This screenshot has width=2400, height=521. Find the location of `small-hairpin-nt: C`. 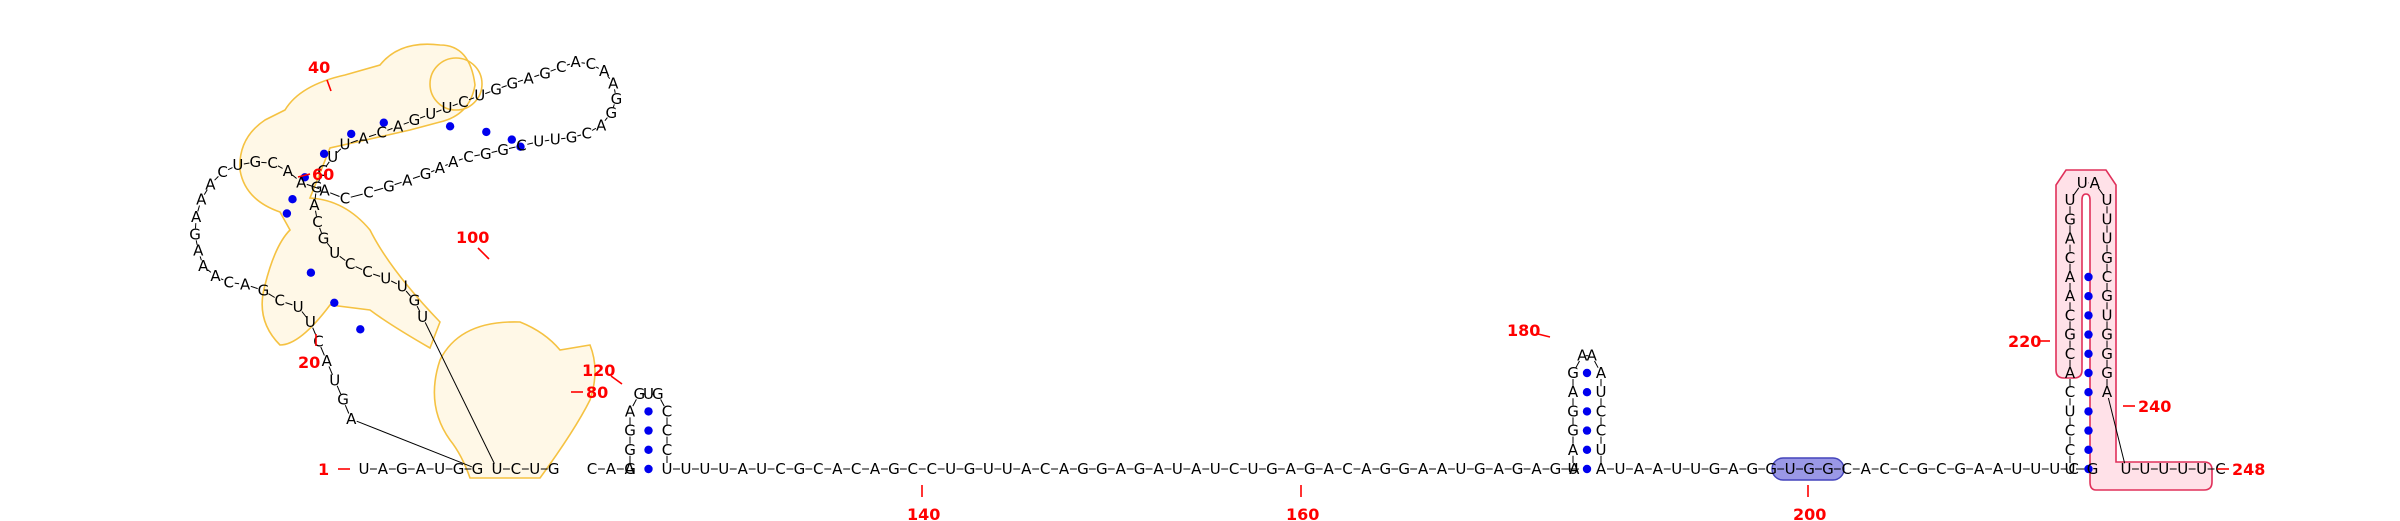

small-hairpin-nt: C is located at coordinates (667, 450).